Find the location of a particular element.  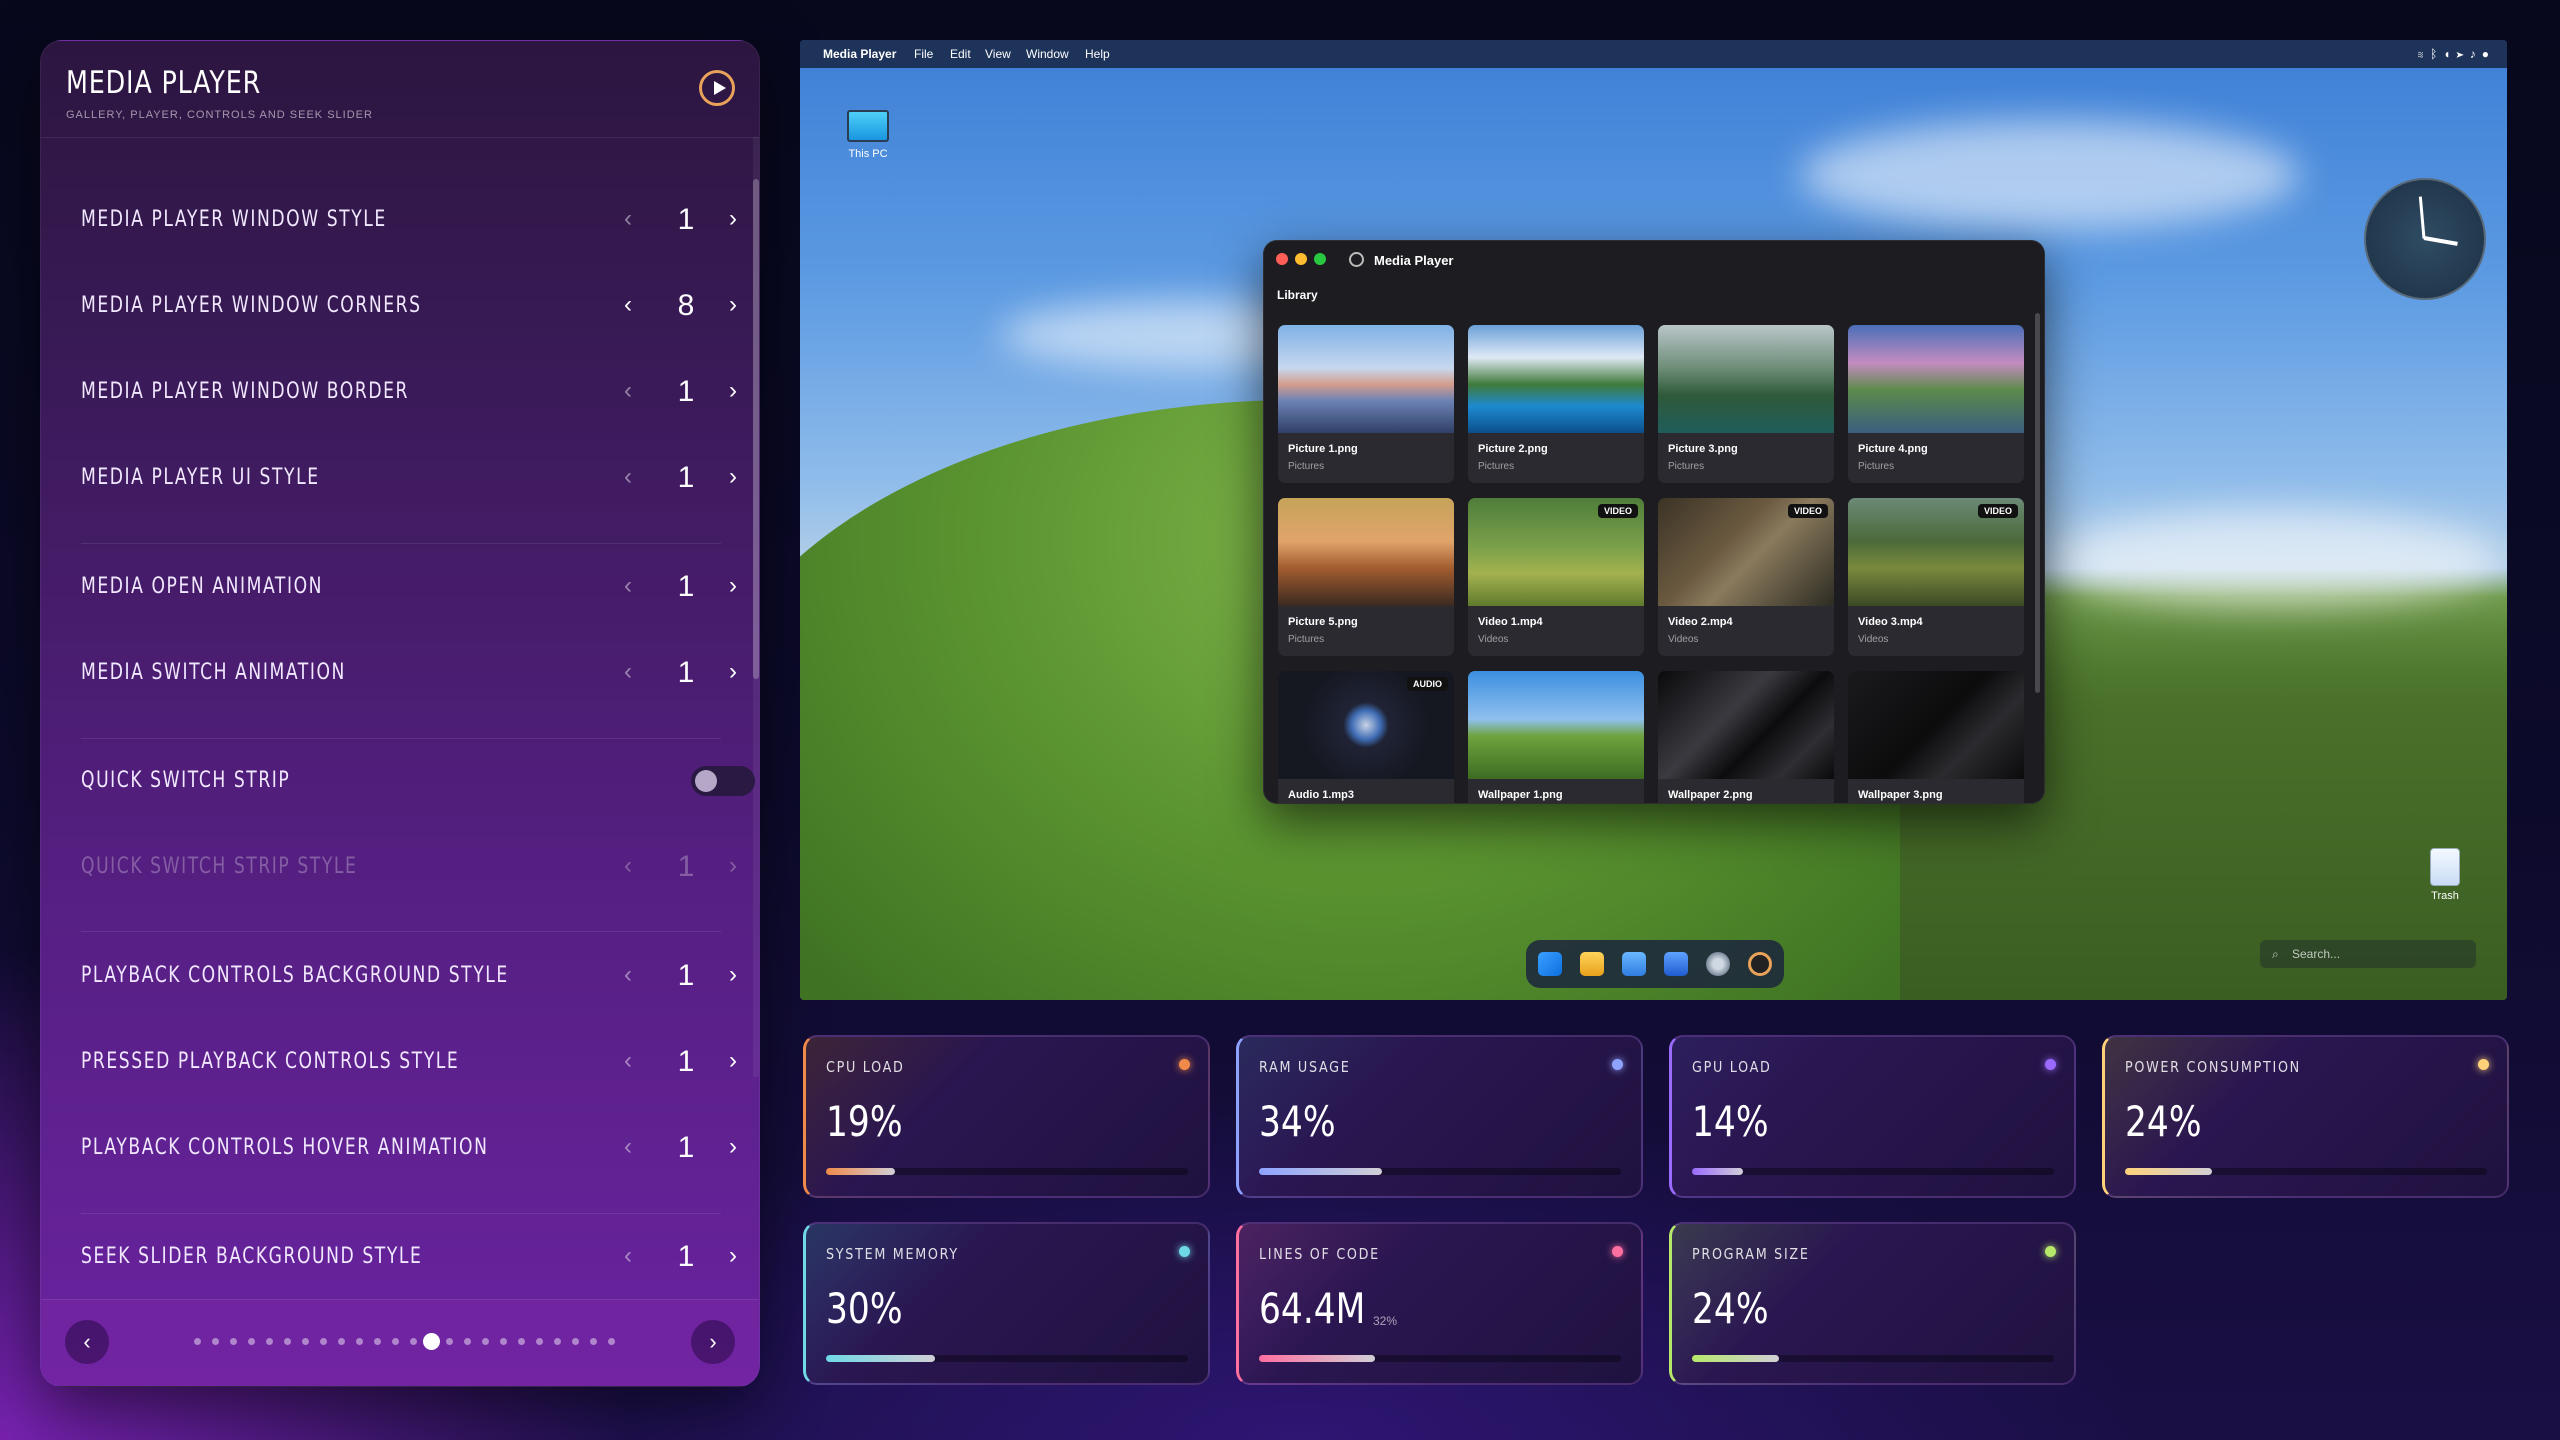

media-tile: VIDEO Video 1.mp4 Videos is located at coordinates (1556, 577).